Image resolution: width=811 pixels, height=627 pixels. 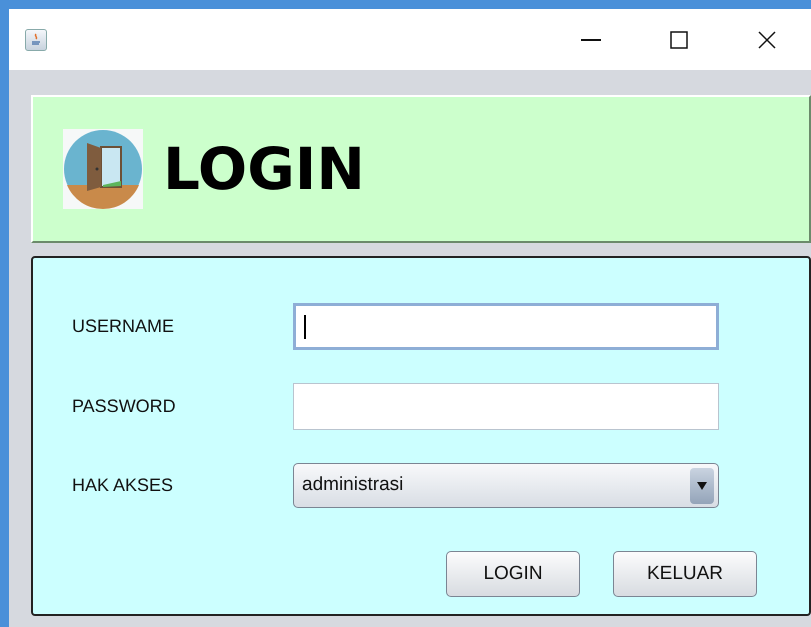 What do you see at coordinates (767, 39) in the screenshot?
I see `close-icon` at bounding box center [767, 39].